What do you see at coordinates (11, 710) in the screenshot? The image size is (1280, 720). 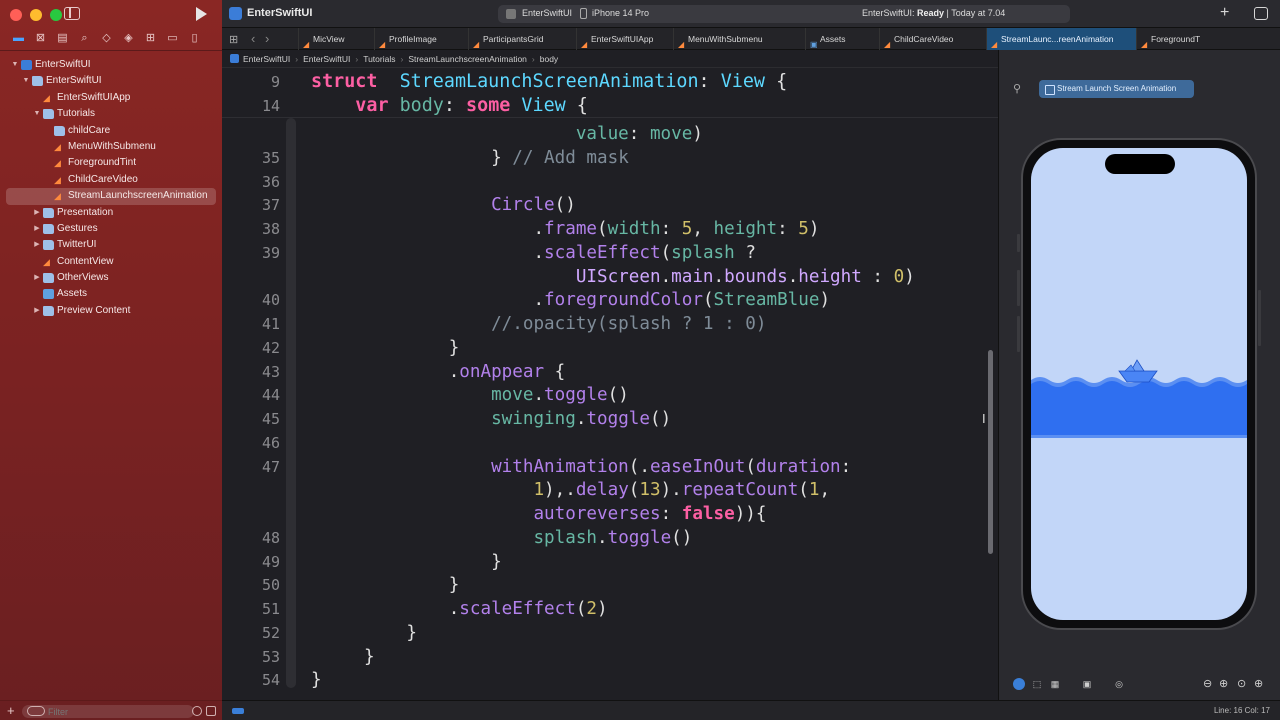 I see `add-file-button: +` at bounding box center [11, 710].